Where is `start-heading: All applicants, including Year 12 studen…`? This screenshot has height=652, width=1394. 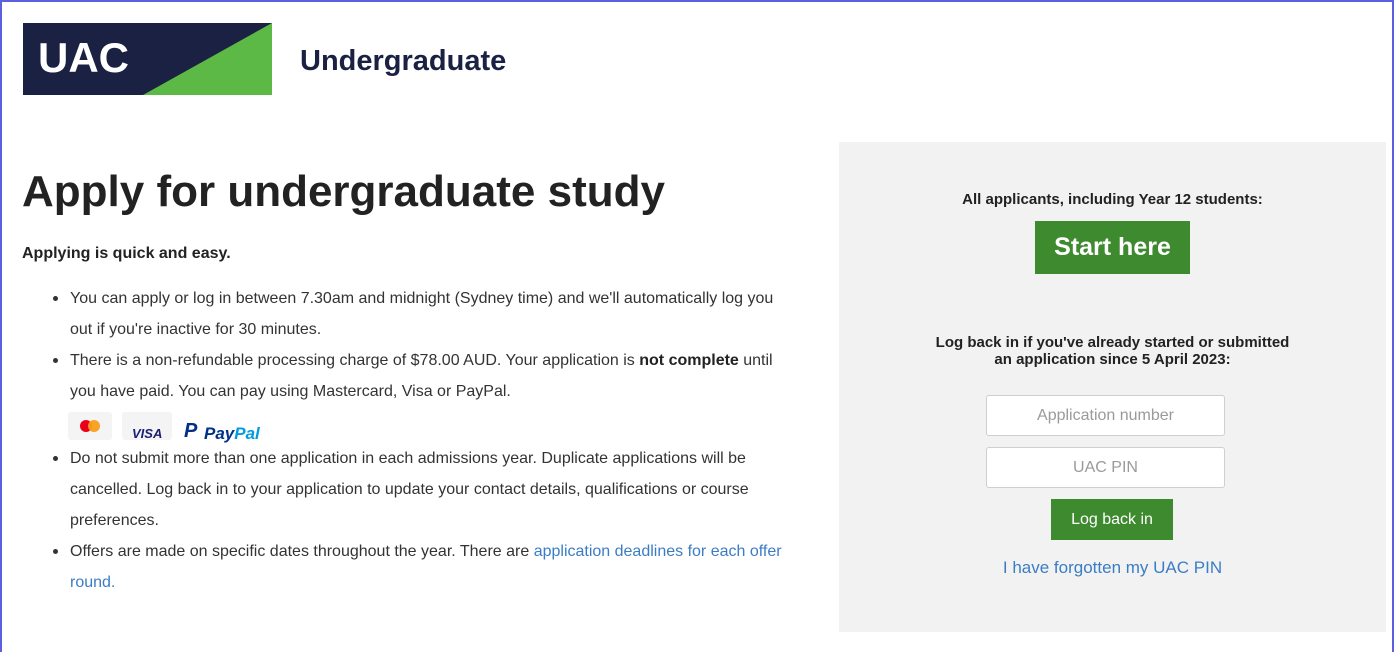
start-heading: All applicants, including Year 12 studen… is located at coordinates (1112, 199).